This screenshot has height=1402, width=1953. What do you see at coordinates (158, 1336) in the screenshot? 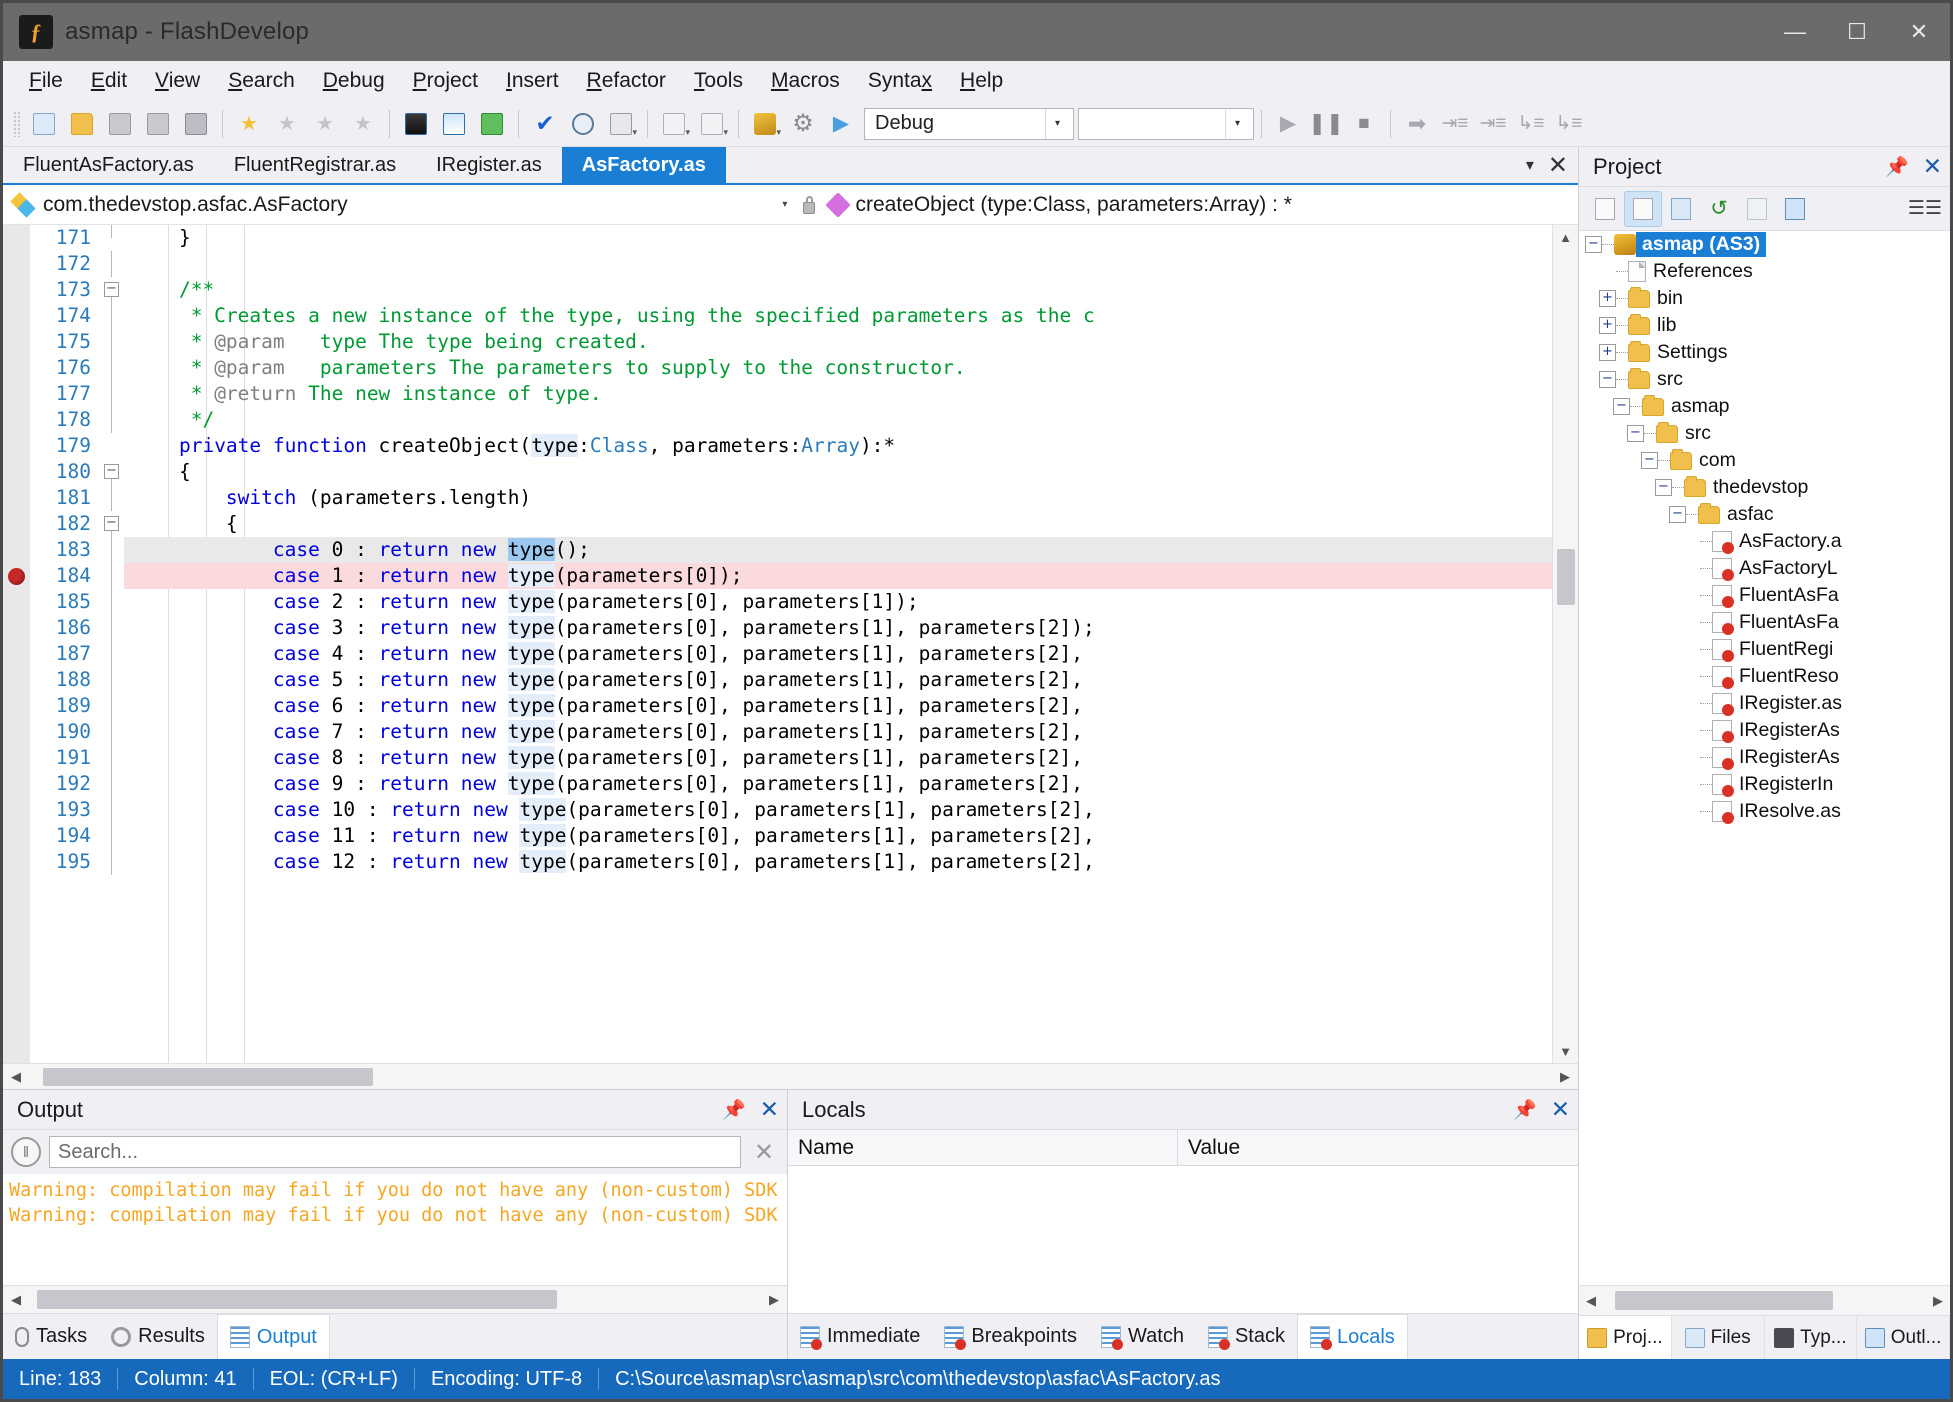
I see `dock-tab-results: Results` at bounding box center [158, 1336].